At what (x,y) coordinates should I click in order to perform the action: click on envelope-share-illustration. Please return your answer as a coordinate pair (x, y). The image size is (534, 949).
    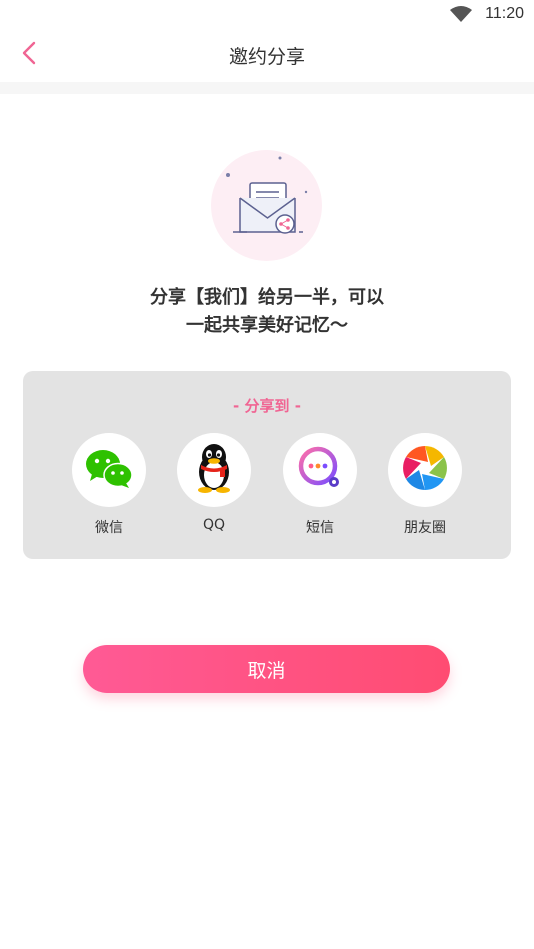
    Looking at the image, I should click on (266, 205).